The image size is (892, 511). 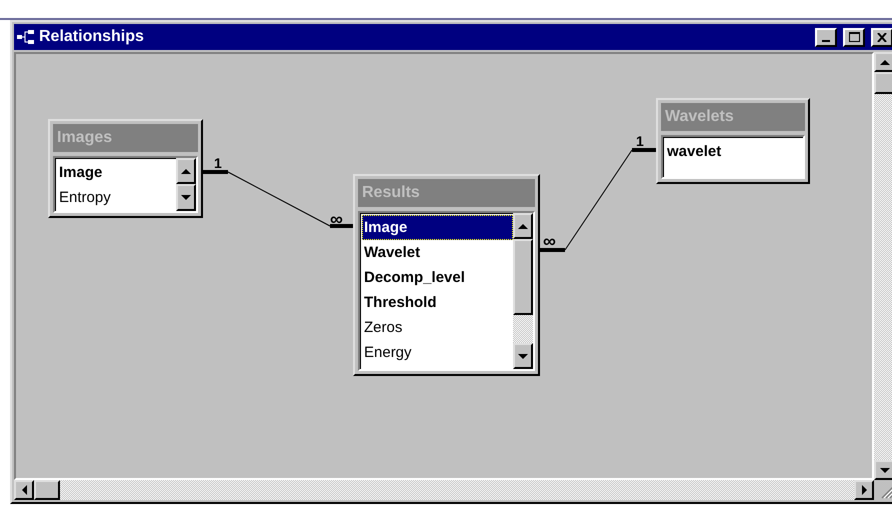 I want to click on left-arrow-icon, so click(x=24, y=490).